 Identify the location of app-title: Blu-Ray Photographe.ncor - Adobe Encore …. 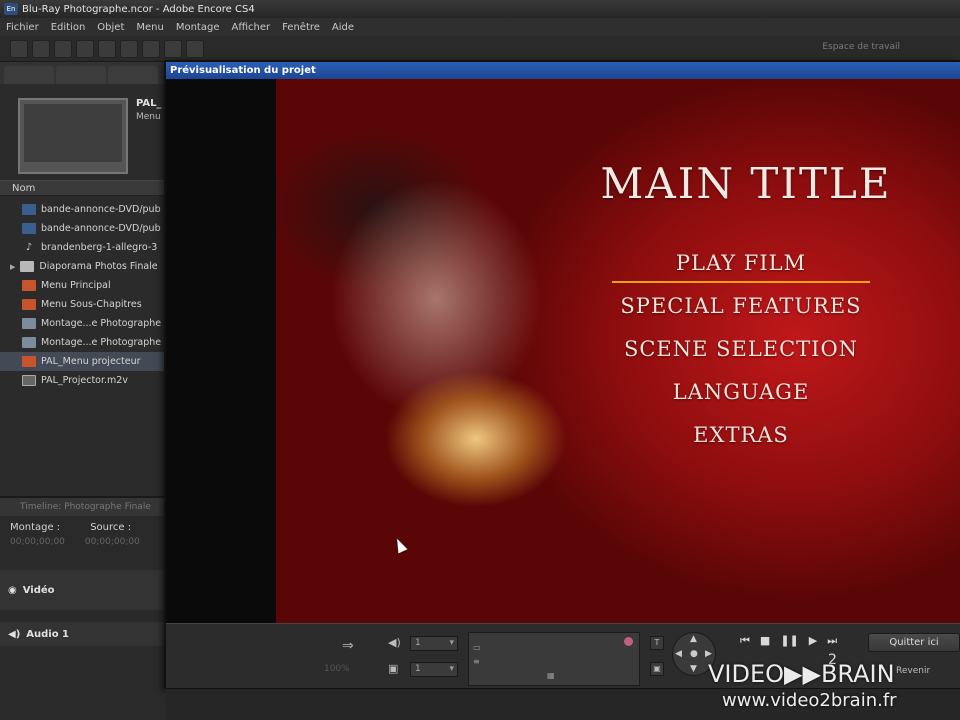
(138, 9).